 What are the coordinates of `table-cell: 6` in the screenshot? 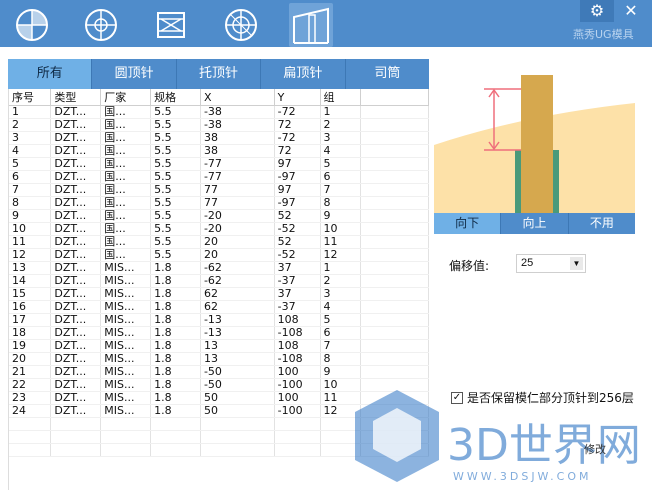 It's located at (30, 177).